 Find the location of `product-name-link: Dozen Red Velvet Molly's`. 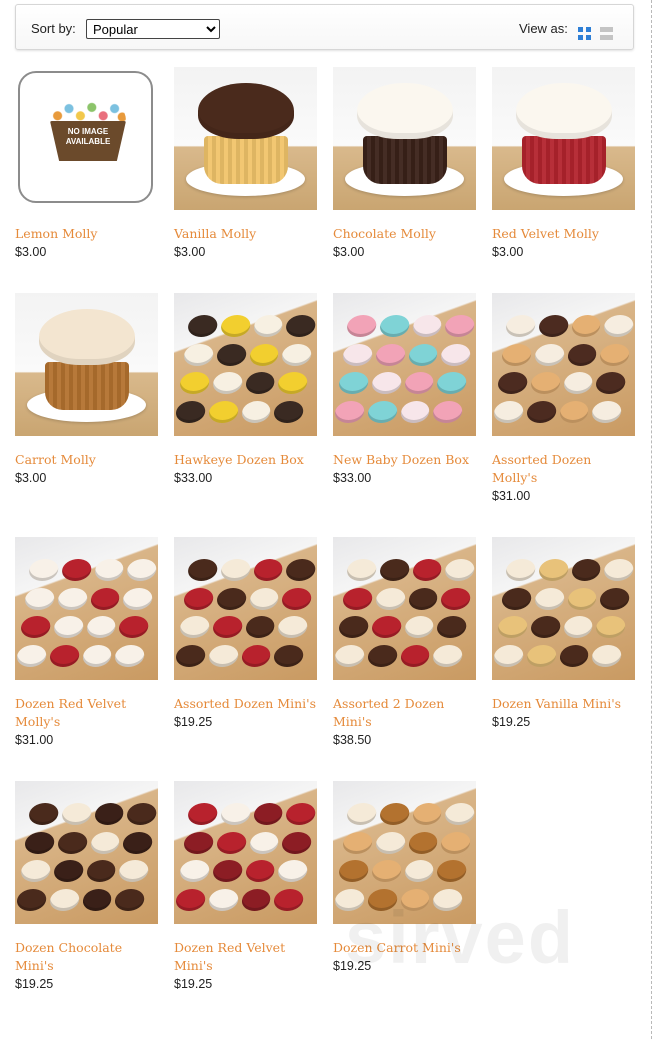

product-name-link: Dozen Red Velvet Molly's is located at coordinates (86, 713).